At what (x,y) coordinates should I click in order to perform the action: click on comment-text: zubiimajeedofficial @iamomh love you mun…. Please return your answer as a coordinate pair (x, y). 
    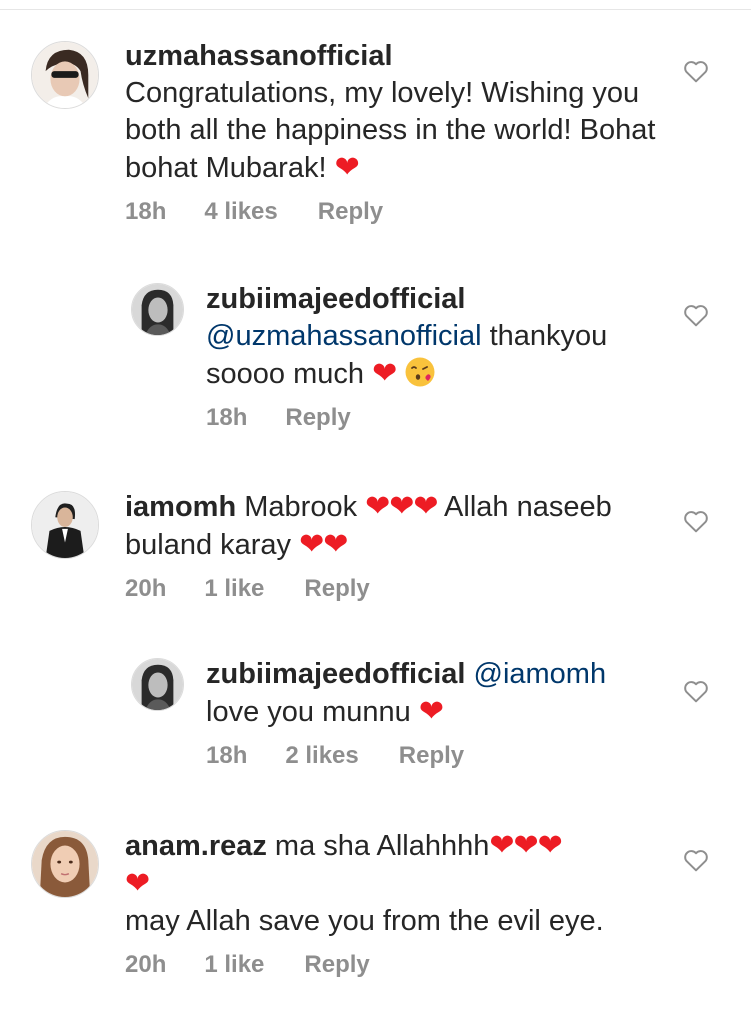
    Looking at the image, I should click on (433, 693).